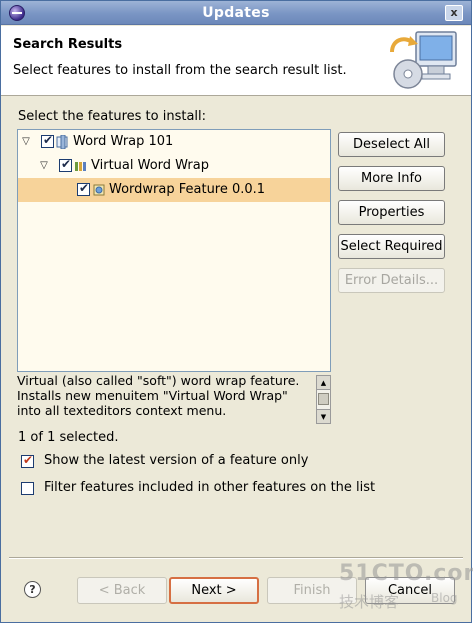 This screenshot has width=473, height=624. I want to click on category-icon, so click(80, 166).